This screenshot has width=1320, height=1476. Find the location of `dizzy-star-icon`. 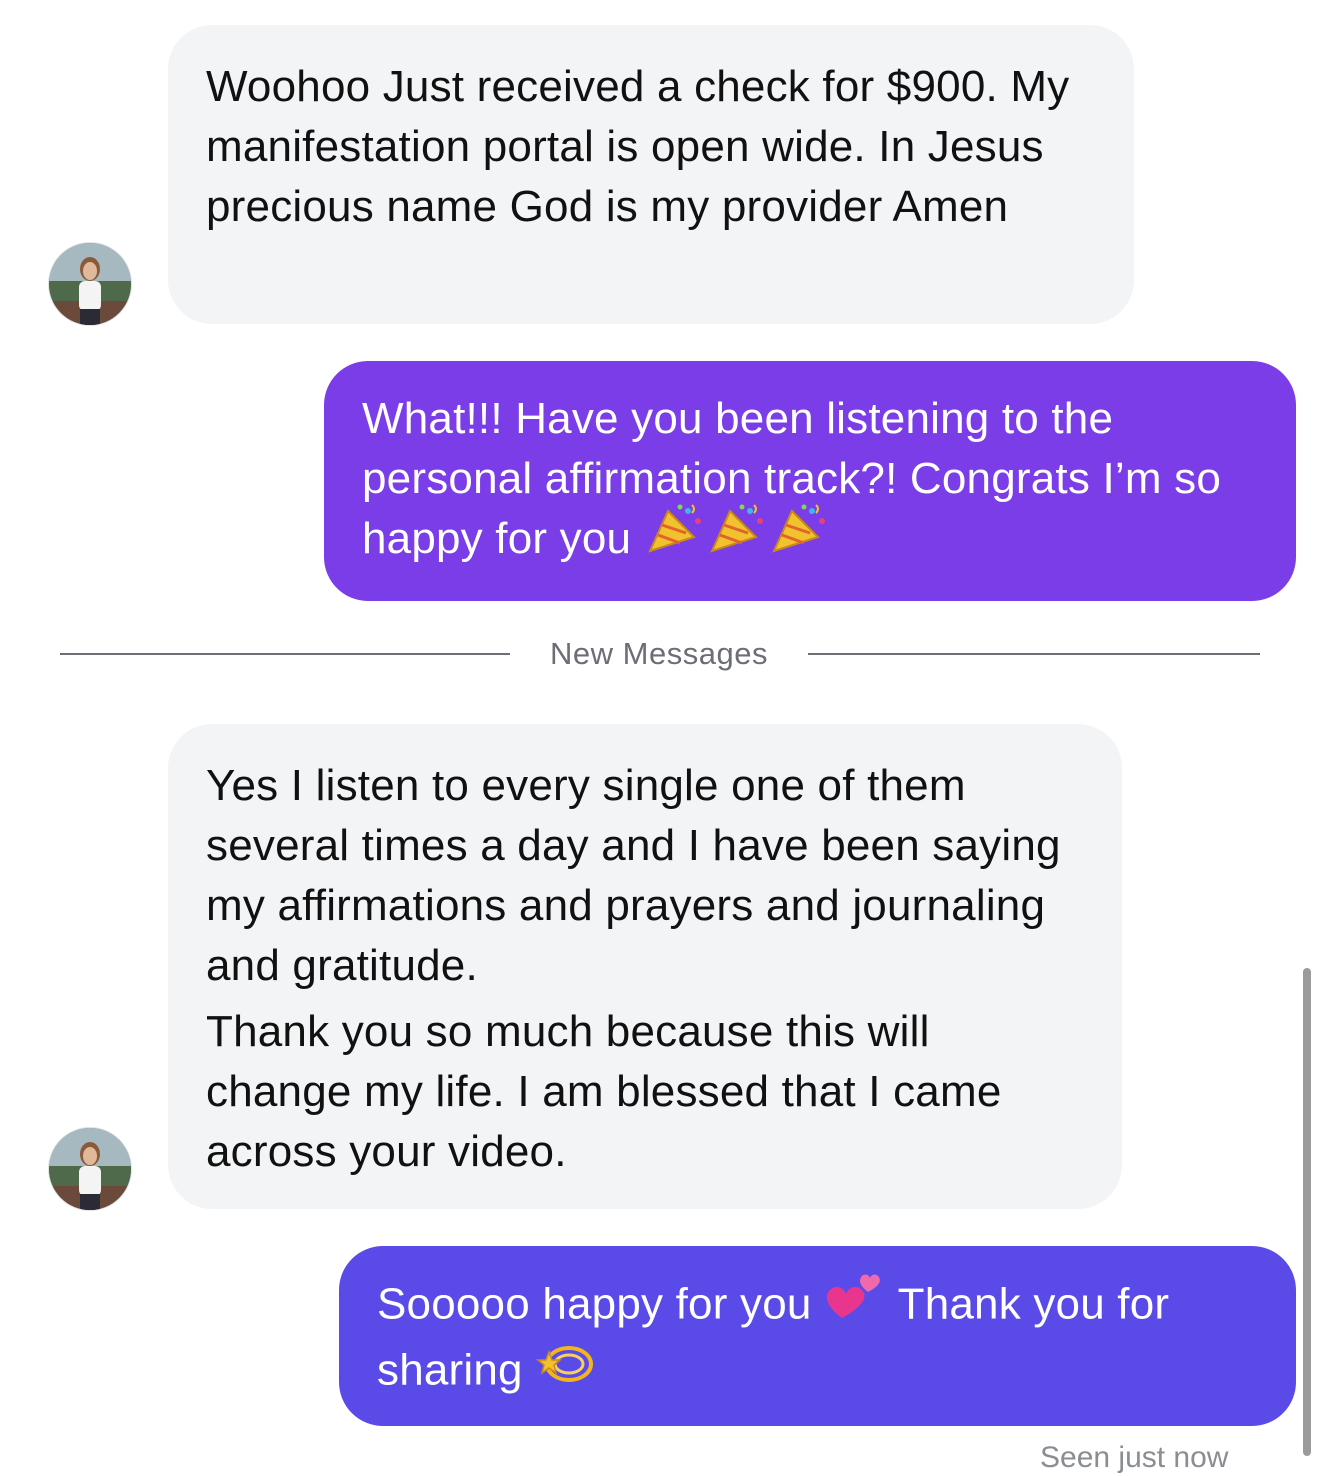

dizzy-star-icon is located at coordinates (566, 1369).